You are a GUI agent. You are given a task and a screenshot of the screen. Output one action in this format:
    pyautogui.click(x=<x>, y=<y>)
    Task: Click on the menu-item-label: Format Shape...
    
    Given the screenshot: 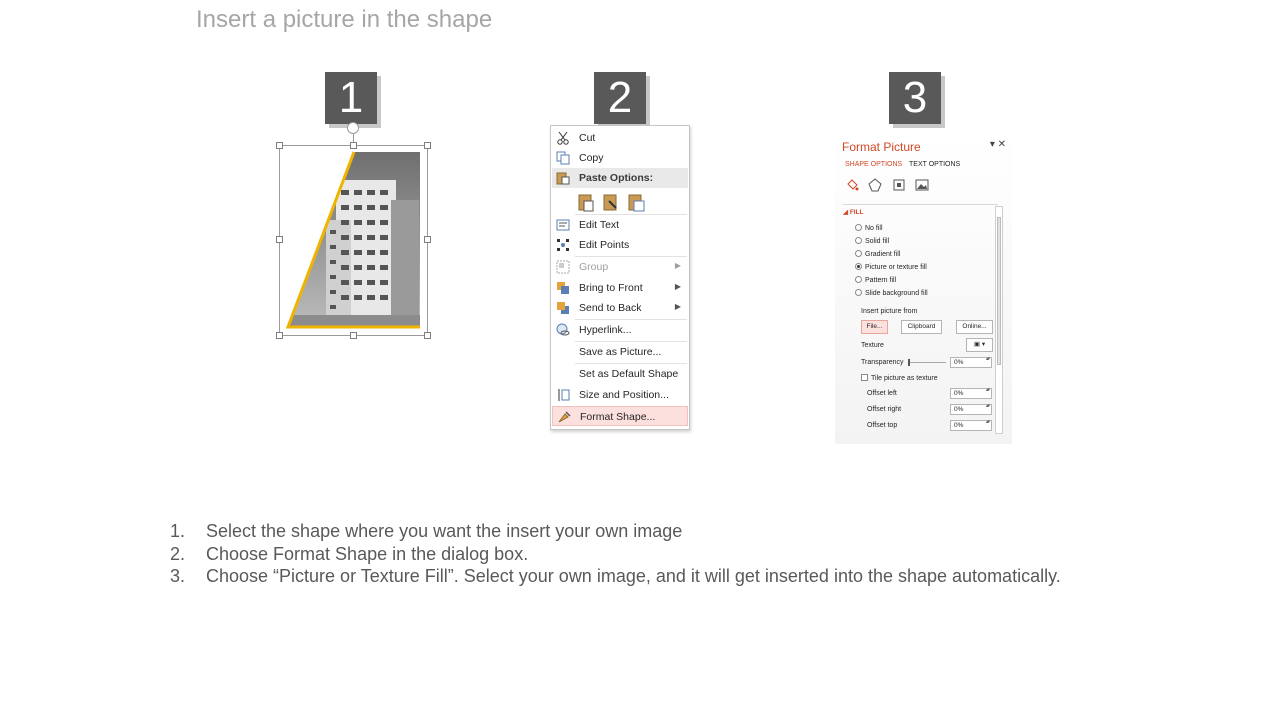 What is the action you would take?
    pyautogui.click(x=618, y=417)
    